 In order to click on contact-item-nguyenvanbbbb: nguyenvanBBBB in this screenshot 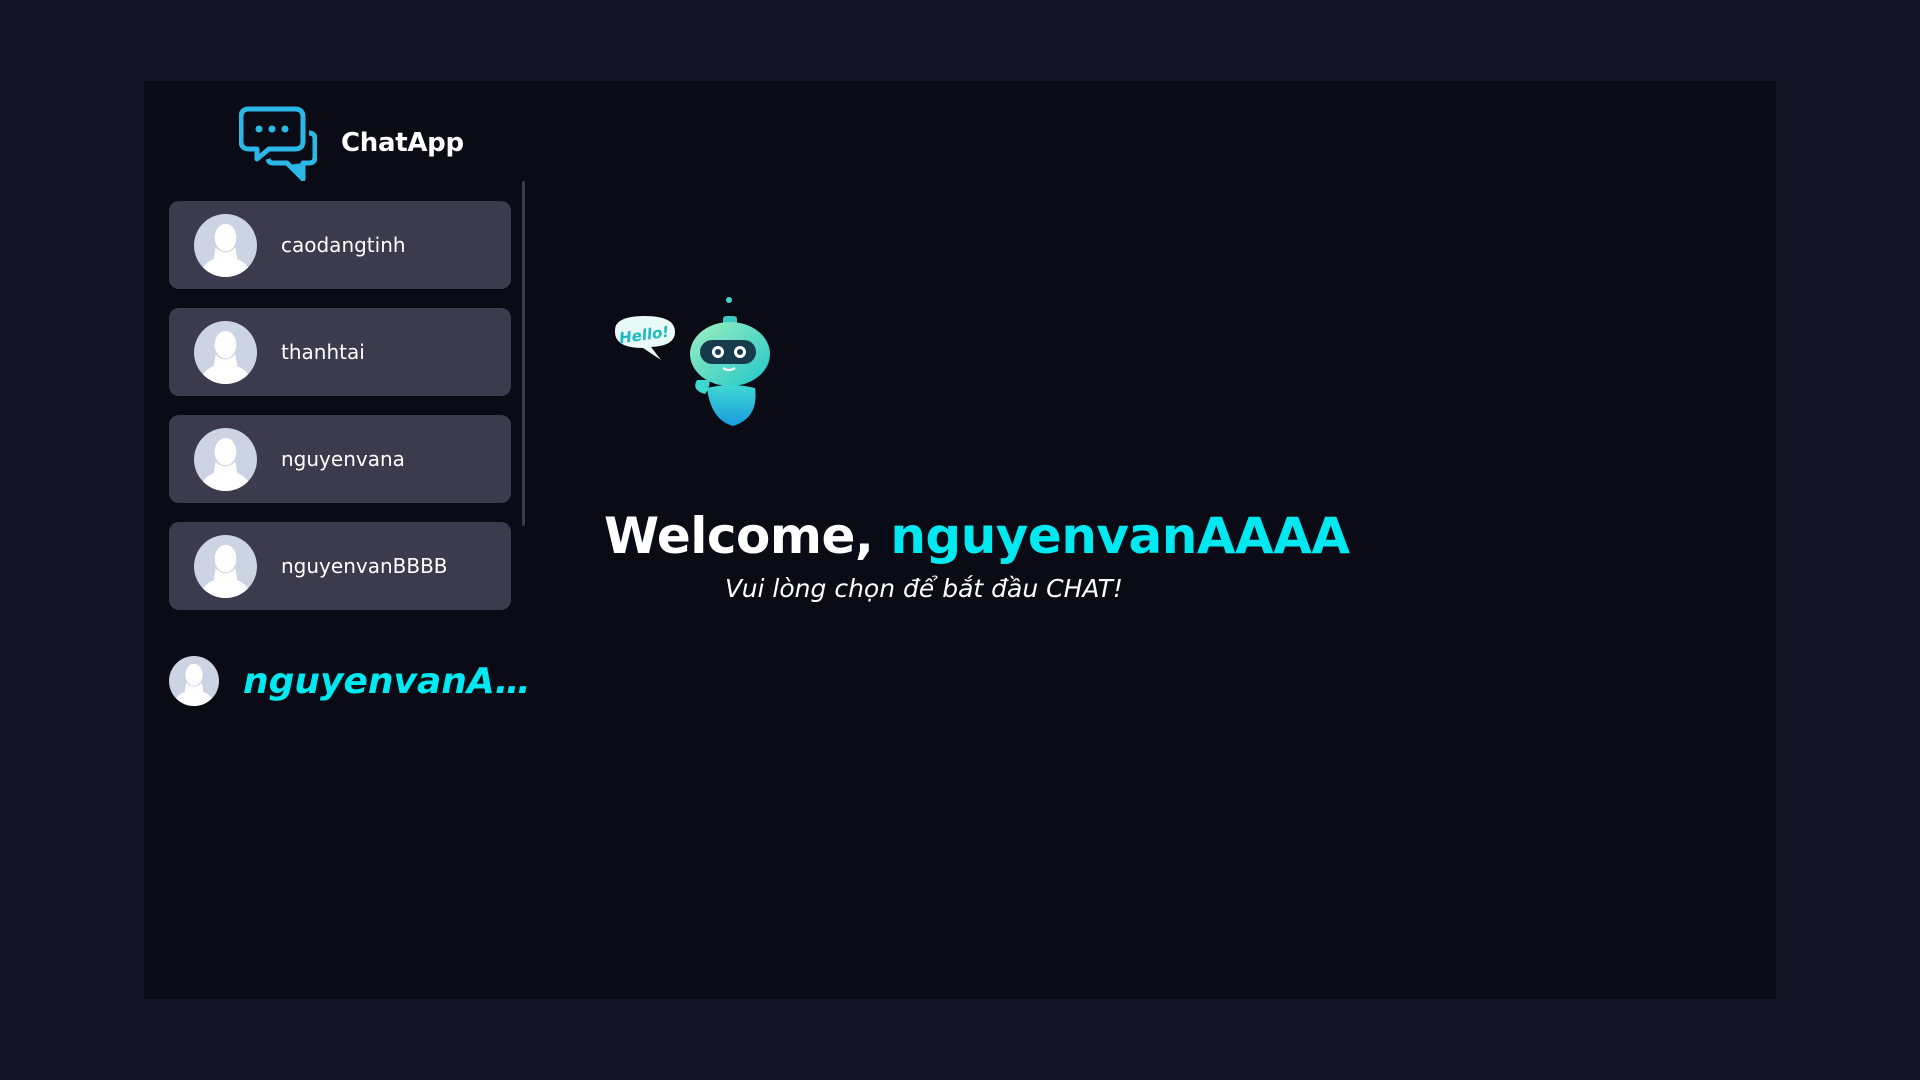, I will do `click(340, 566)`.